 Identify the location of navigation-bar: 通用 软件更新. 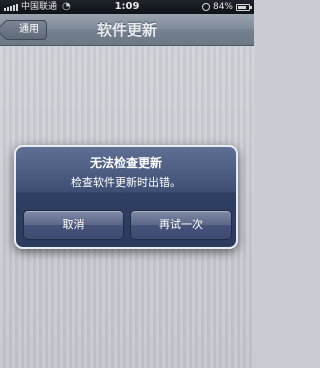
(127, 30).